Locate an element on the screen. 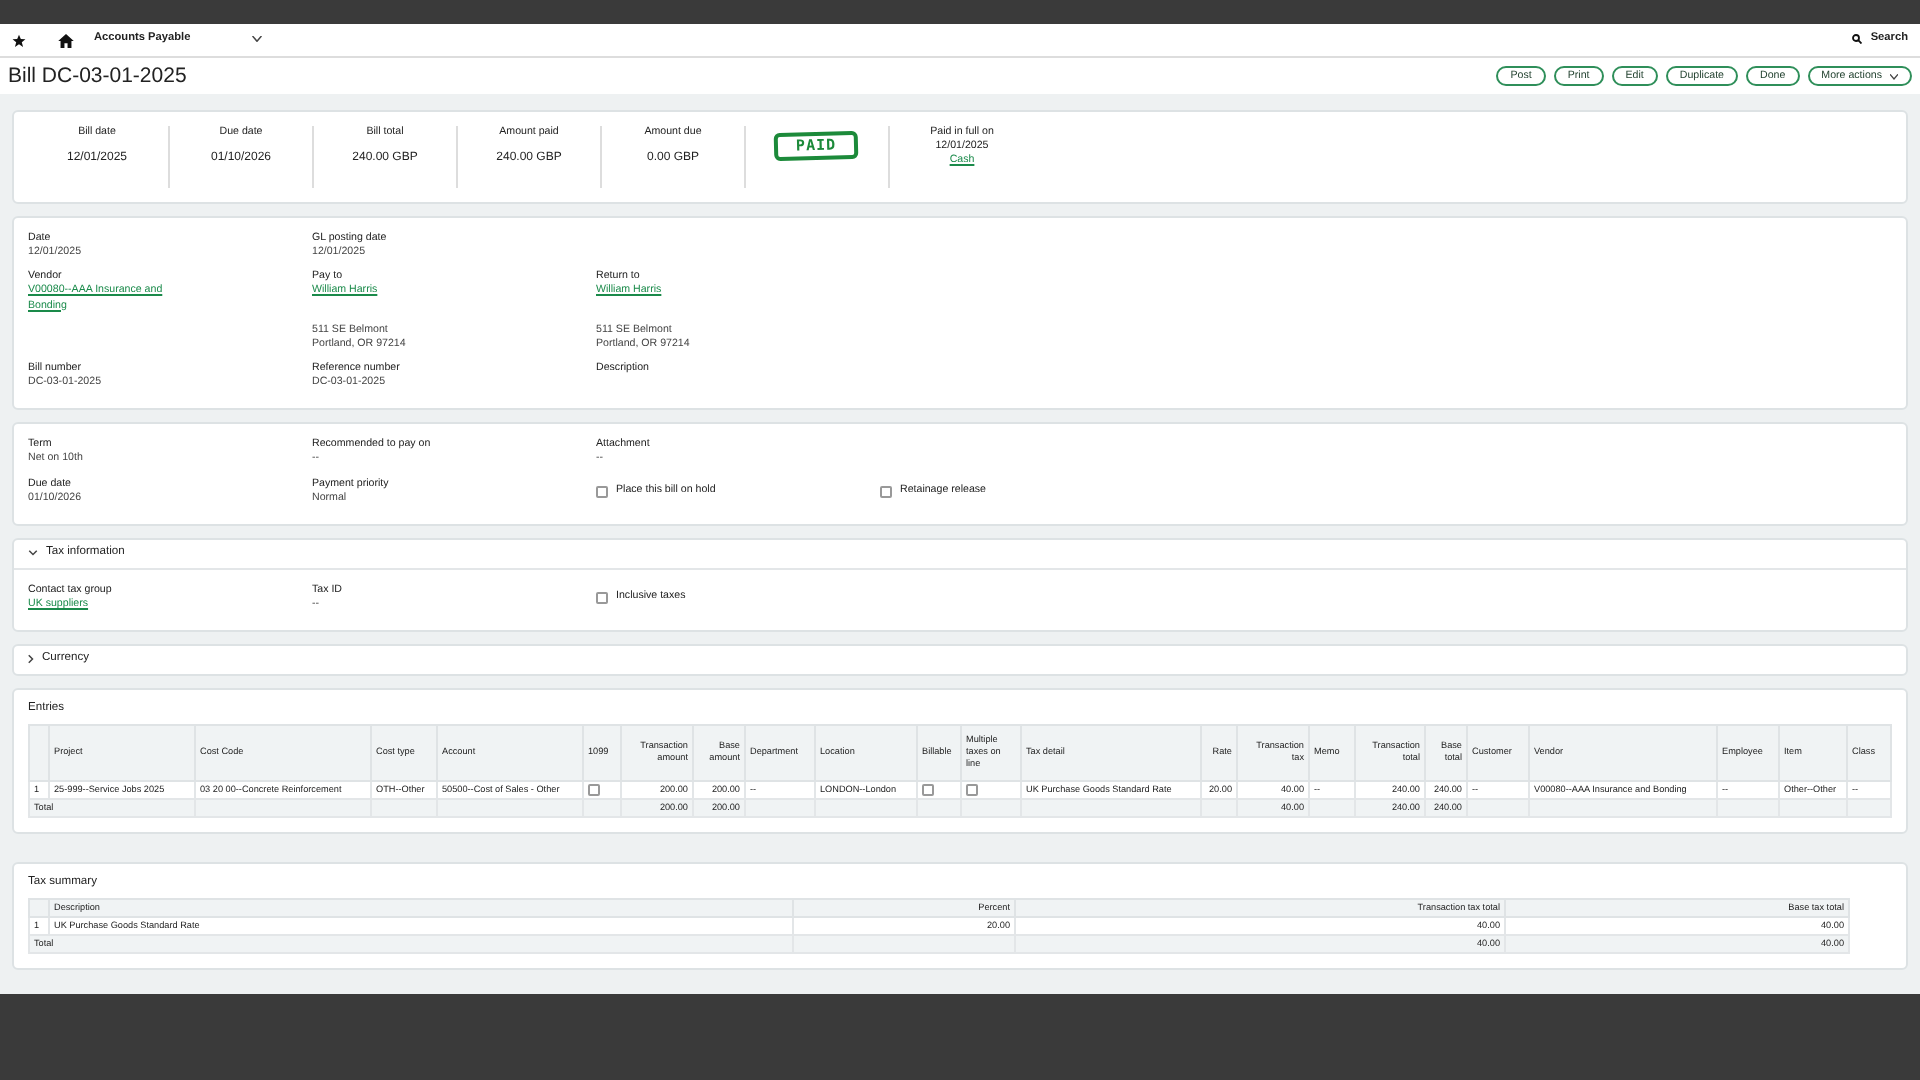 This screenshot has height=1080, width=1920. star-icon is located at coordinates (19, 40).